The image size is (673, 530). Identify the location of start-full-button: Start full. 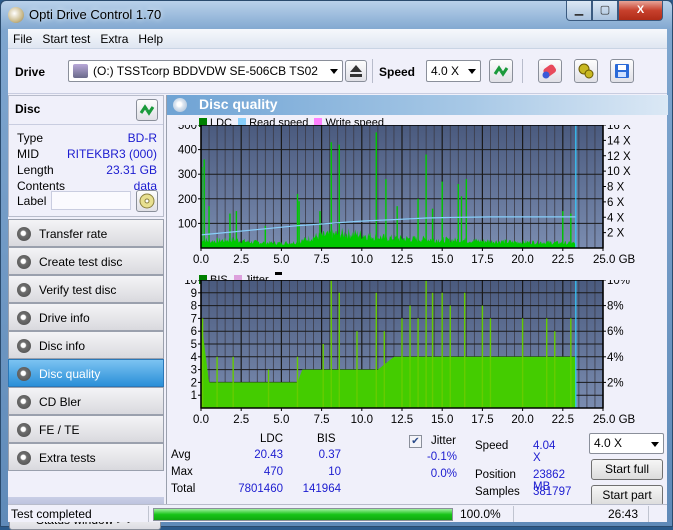
(627, 469).